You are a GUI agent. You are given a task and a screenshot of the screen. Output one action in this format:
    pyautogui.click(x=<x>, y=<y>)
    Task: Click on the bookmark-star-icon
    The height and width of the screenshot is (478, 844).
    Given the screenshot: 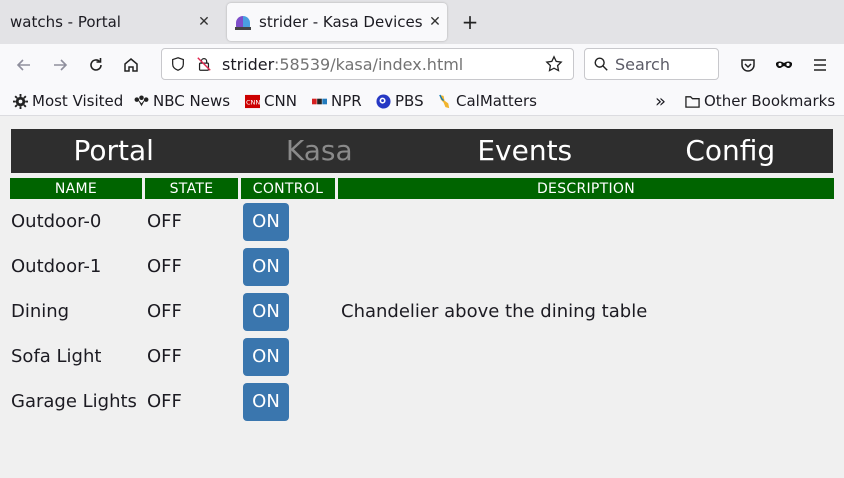 What is the action you would take?
    pyautogui.click(x=555, y=64)
    